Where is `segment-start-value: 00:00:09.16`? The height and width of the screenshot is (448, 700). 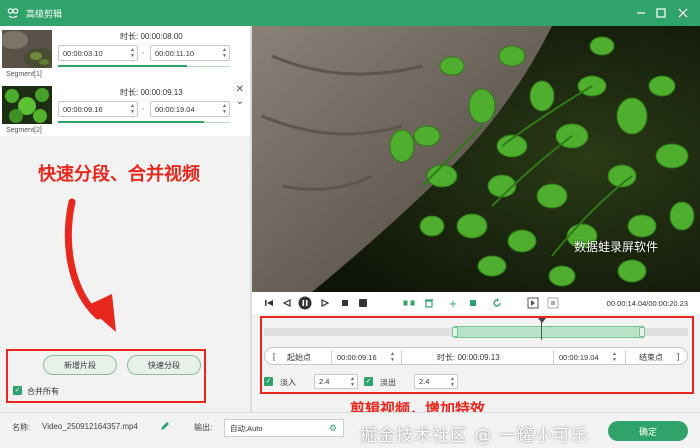 segment-start-value: 00:00:09.16 is located at coordinates (83, 109).